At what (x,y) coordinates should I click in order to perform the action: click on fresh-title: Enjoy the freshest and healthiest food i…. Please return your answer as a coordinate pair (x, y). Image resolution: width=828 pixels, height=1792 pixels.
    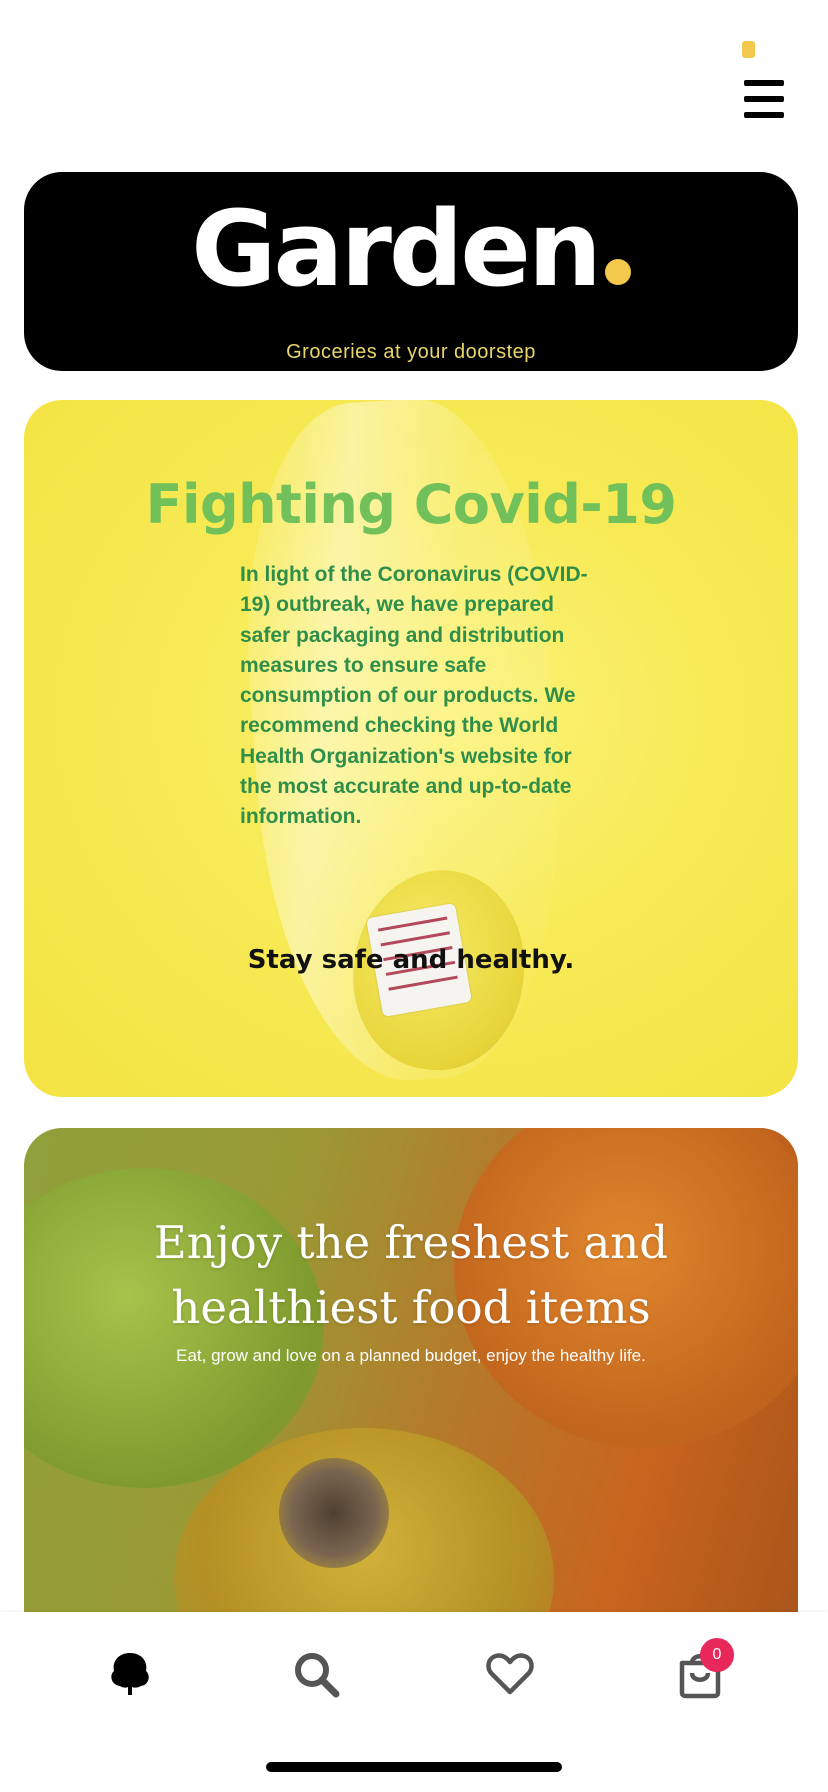
    Looking at the image, I should click on (411, 1275).